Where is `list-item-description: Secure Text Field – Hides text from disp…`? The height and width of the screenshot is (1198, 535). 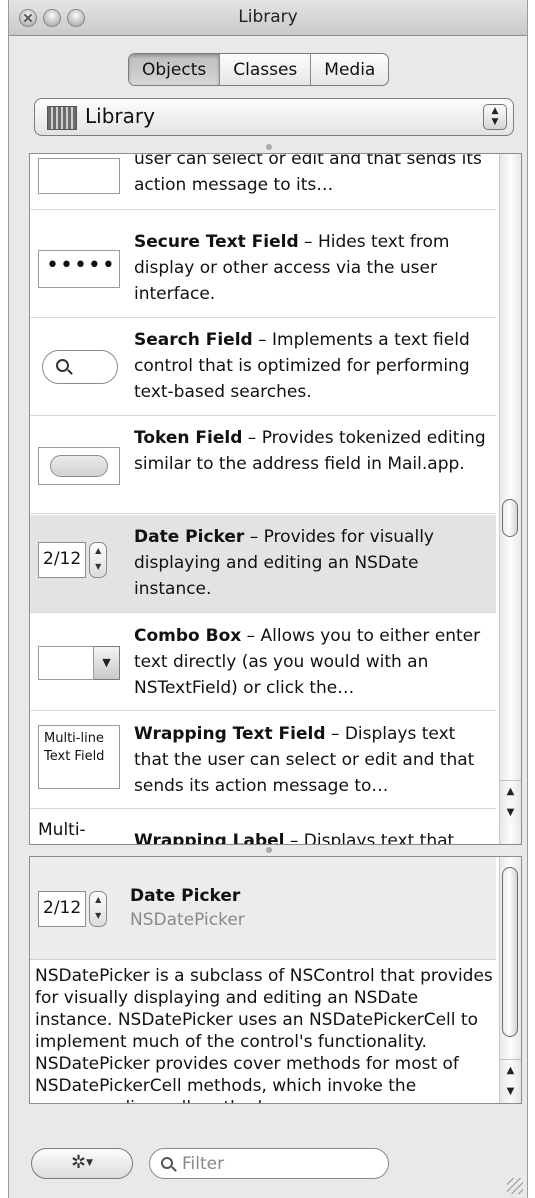 list-item-description: Secure Text Field – Hides text from disp… is located at coordinates (313, 268).